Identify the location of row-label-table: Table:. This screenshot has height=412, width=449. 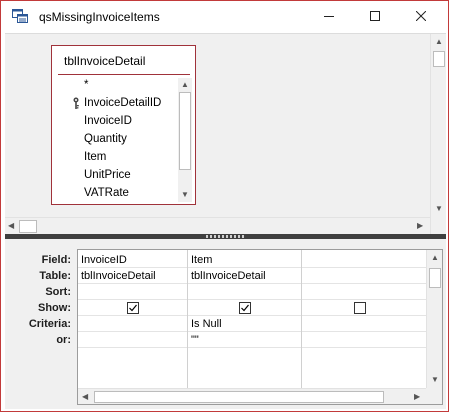
(55, 276).